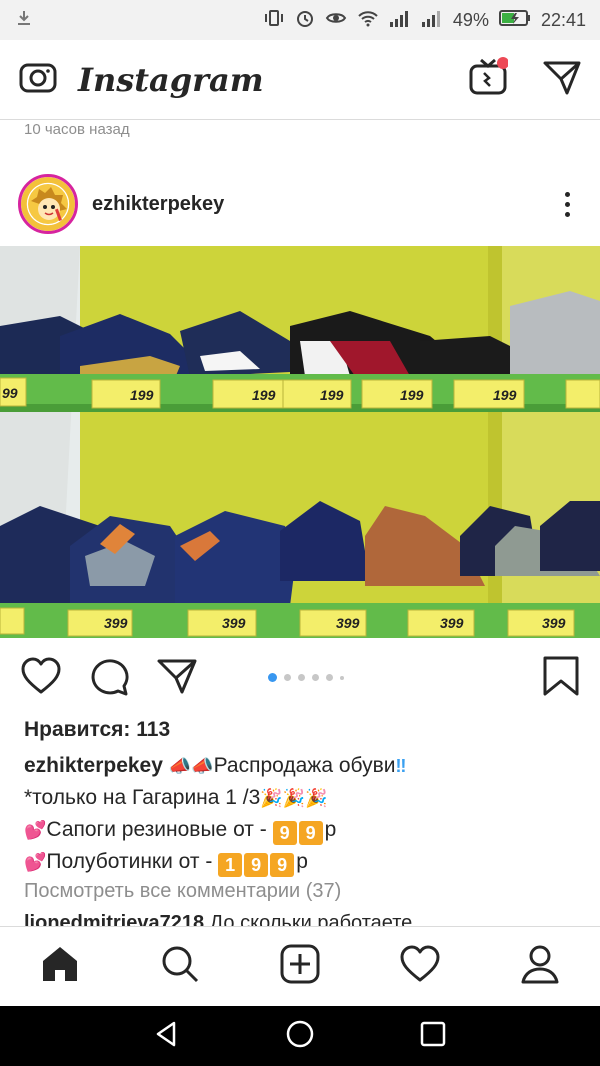 Image resolution: width=600 pixels, height=1066 pixels. Describe the element at coordinates (348, 623) in the screenshot. I see `price-tag-bottom-3: 399` at that location.